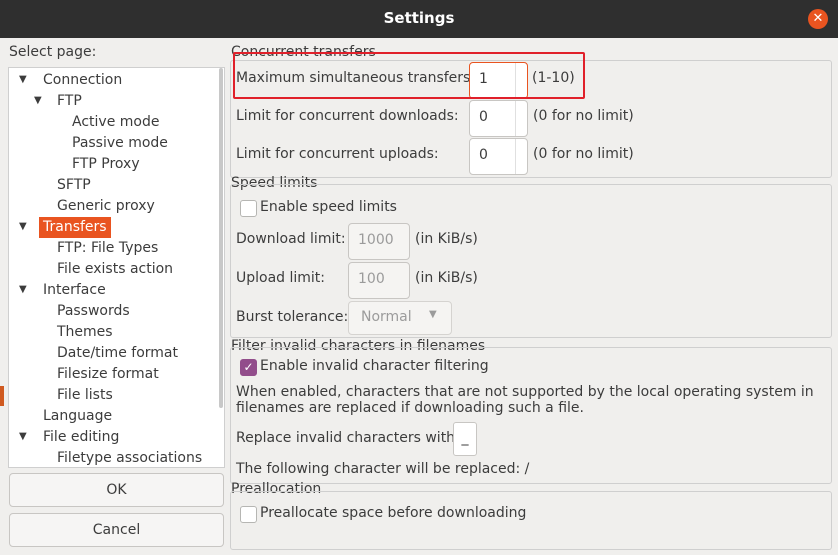  I want to click on tree-item-ftp-proxy: FTP Proxy, so click(106, 164).